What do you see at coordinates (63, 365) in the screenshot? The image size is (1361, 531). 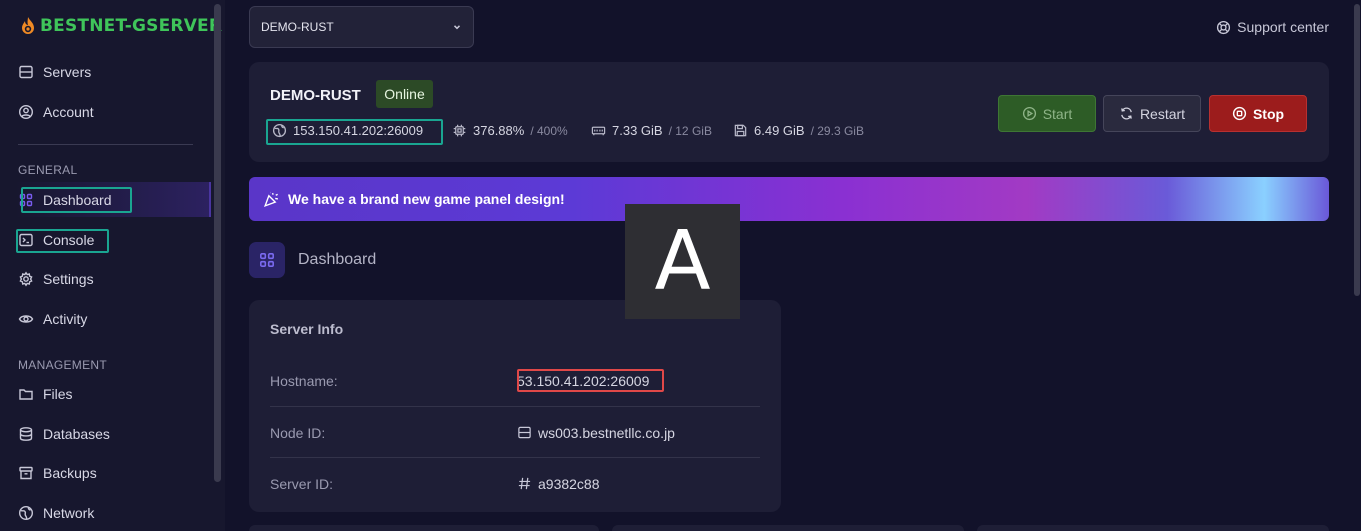 I see `section-label-management: MANAGEMENT` at bounding box center [63, 365].